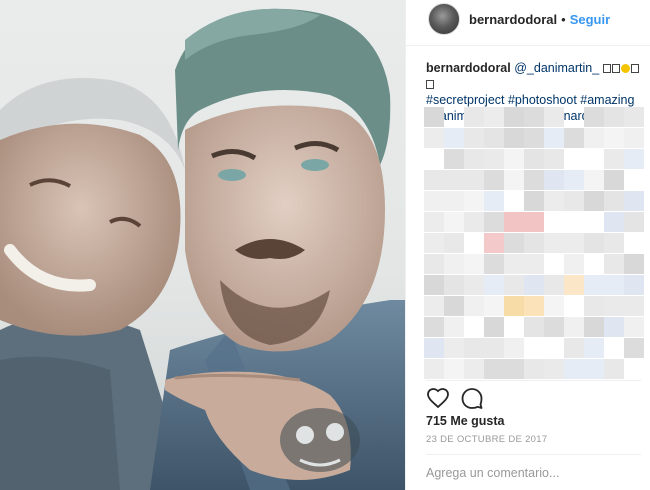  What do you see at coordinates (533, 454) in the screenshot?
I see `comment-divider` at bounding box center [533, 454].